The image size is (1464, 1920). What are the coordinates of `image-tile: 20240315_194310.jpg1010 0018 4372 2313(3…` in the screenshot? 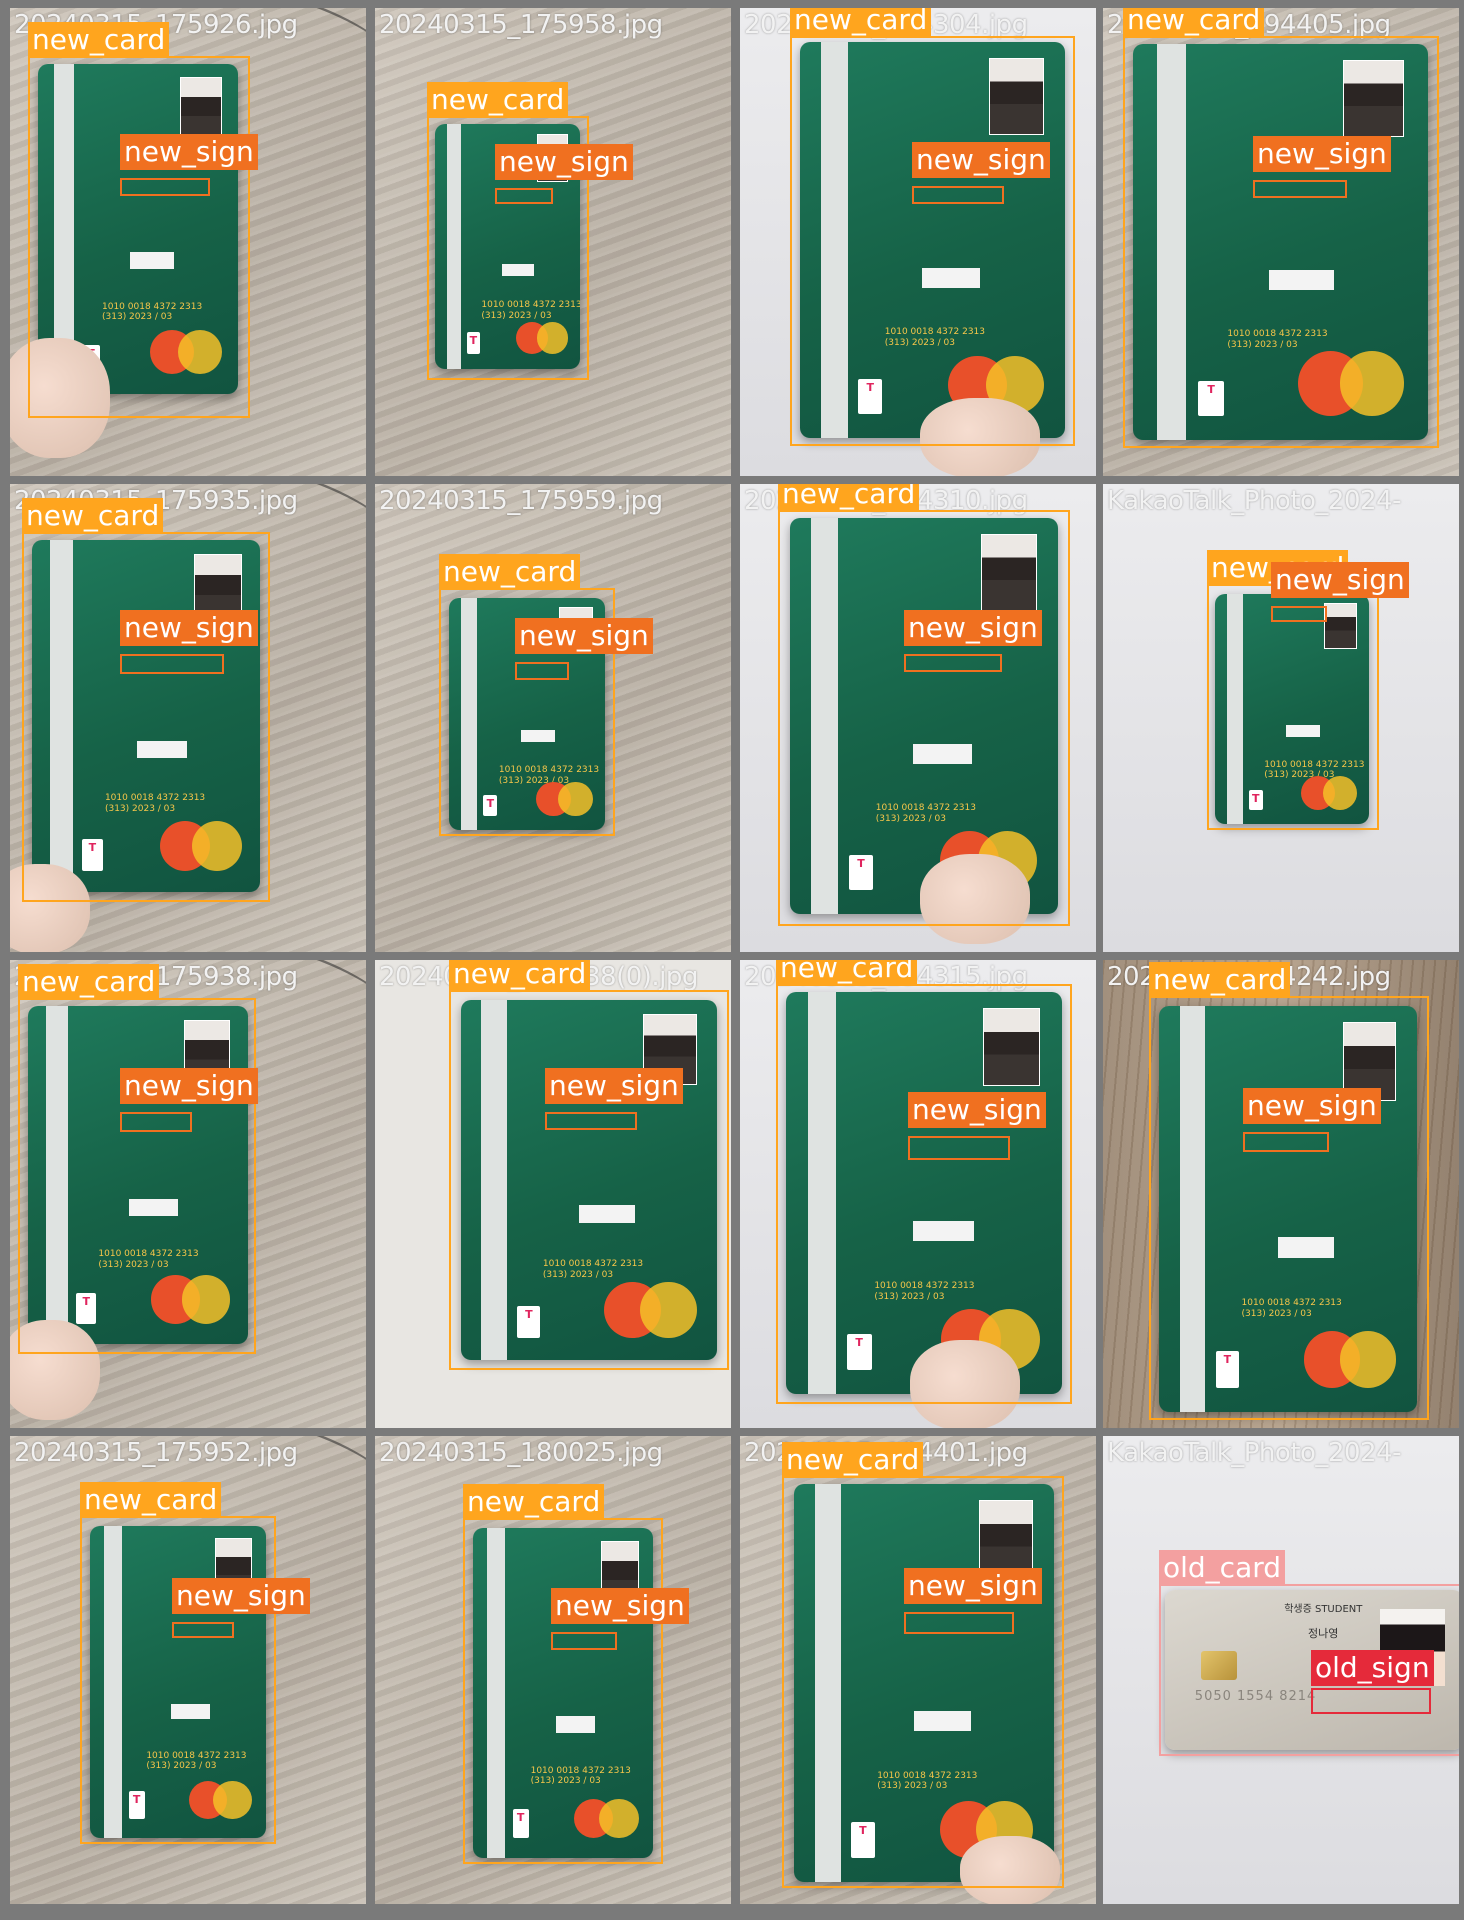 It's located at (918, 718).